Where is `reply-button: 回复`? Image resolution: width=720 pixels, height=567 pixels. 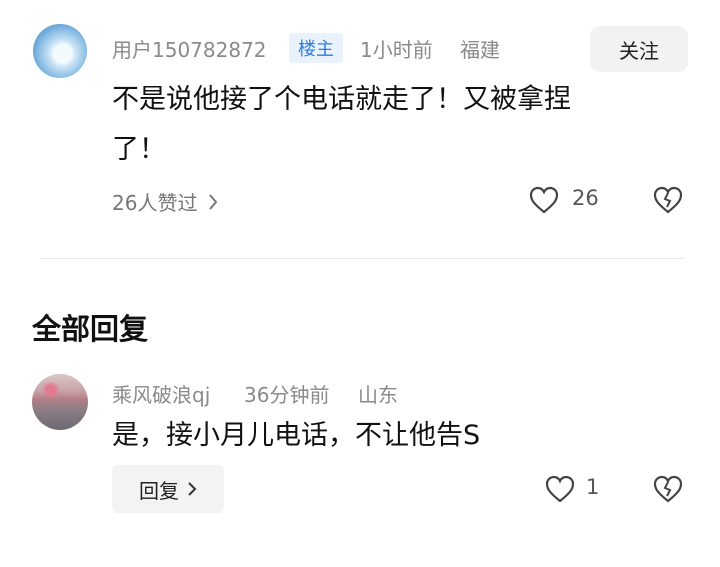 reply-button: 回复 is located at coordinates (168, 489).